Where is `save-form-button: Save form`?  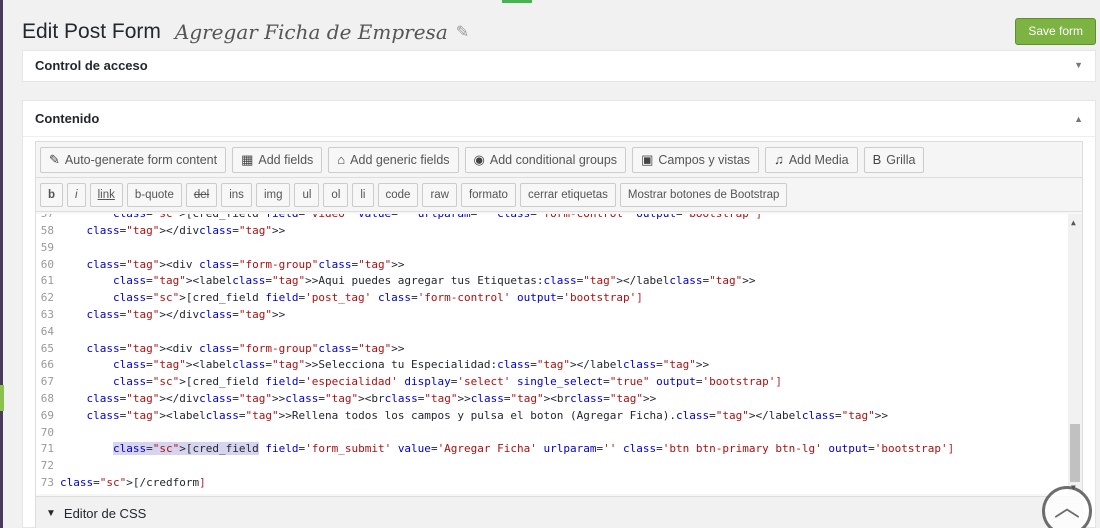
save-form-button: Save form is located at coordinates (1055, 31).